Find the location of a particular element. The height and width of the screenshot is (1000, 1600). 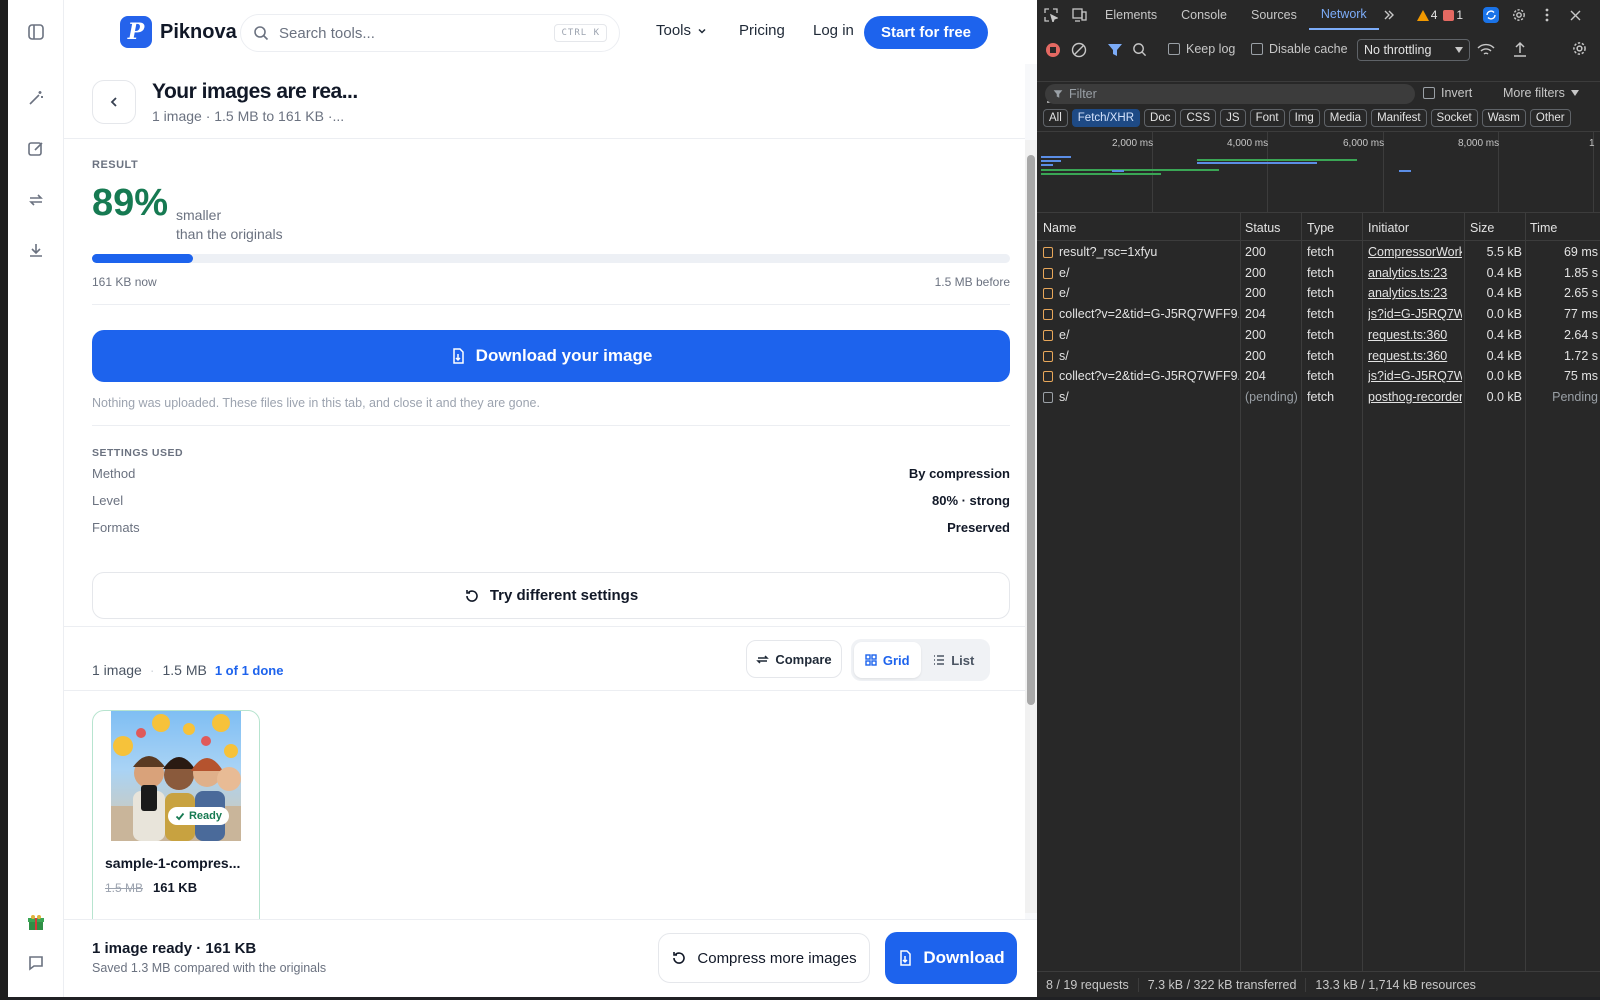

request-row: e/200 fetch analytics.ts:23 0.4 kB 1.85 s is located at coordinates (1318, 273).